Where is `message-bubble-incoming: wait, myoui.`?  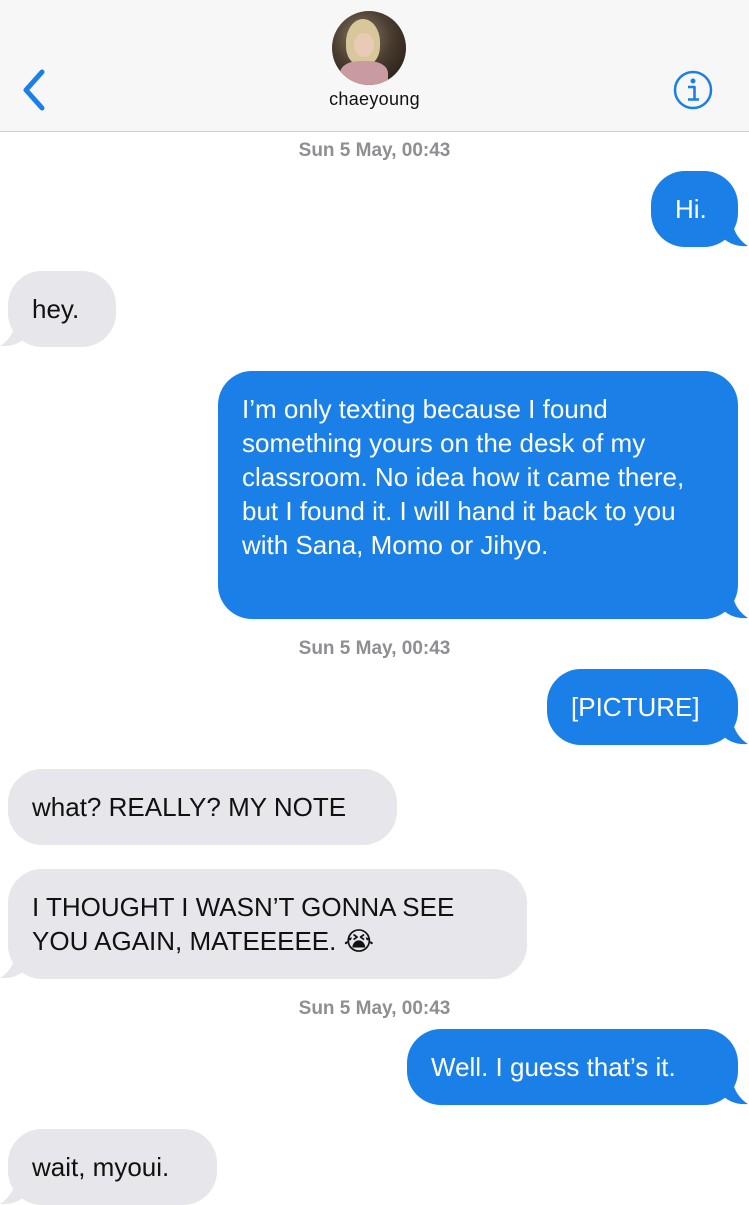
message-bubble-incoming: wait, myoui. is located at coordinates (112, 1167).